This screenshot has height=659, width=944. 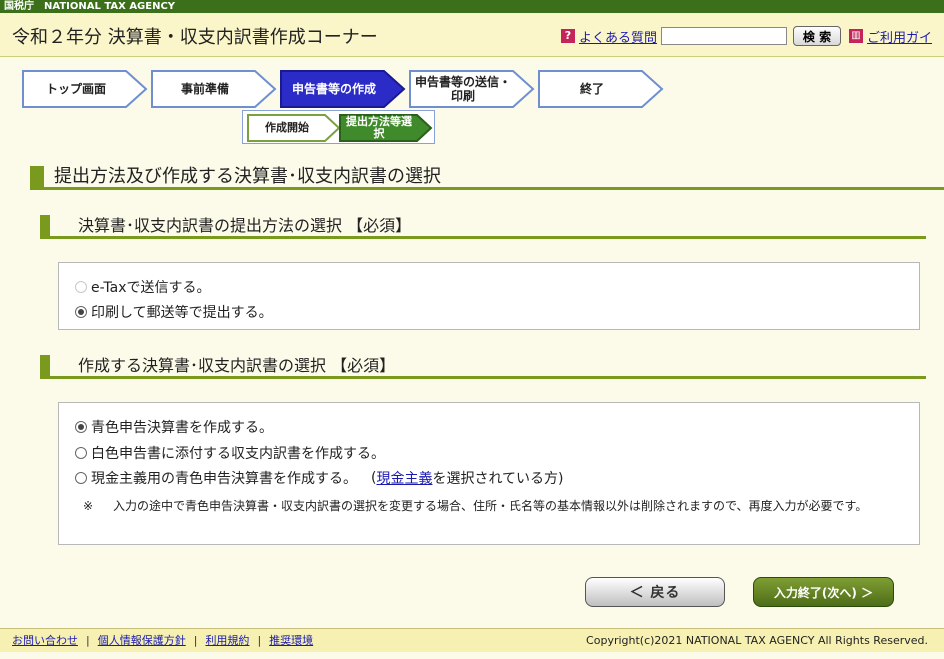 I want to click on section1-heading: 決算書･収支内訳書の提出方法の選択 【必須】, so click(x=483, y=227).